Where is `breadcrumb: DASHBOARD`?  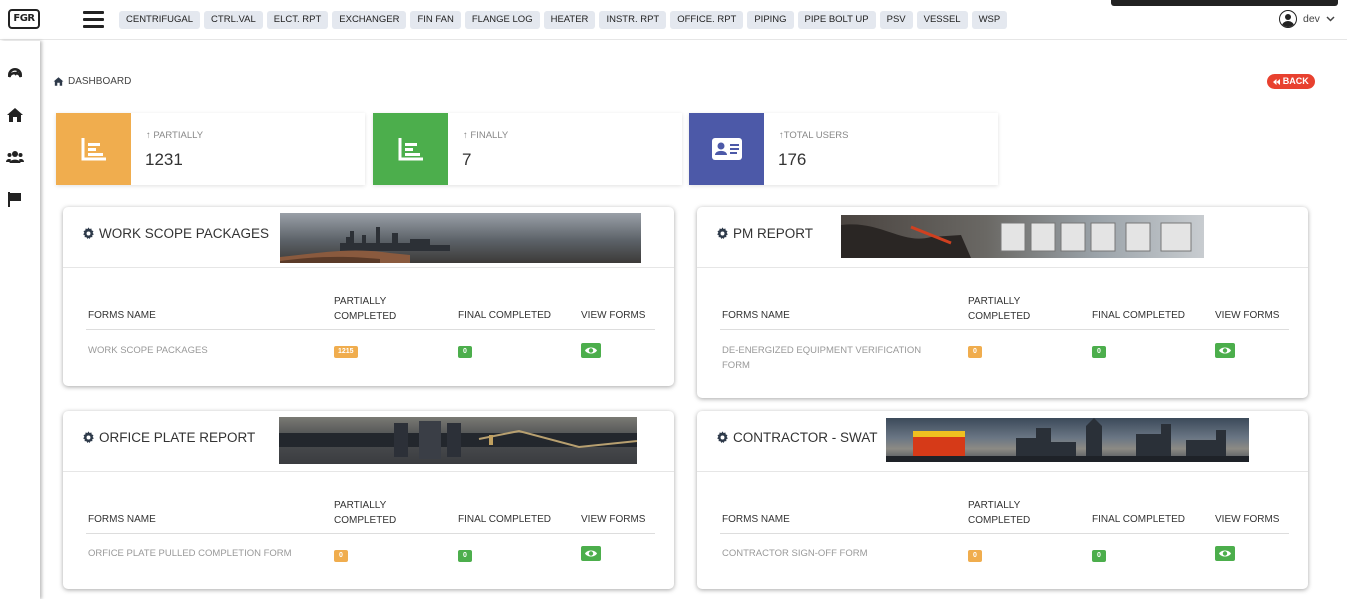 breadcrumb: DASHBOARD is located at coordinates (92, 81).